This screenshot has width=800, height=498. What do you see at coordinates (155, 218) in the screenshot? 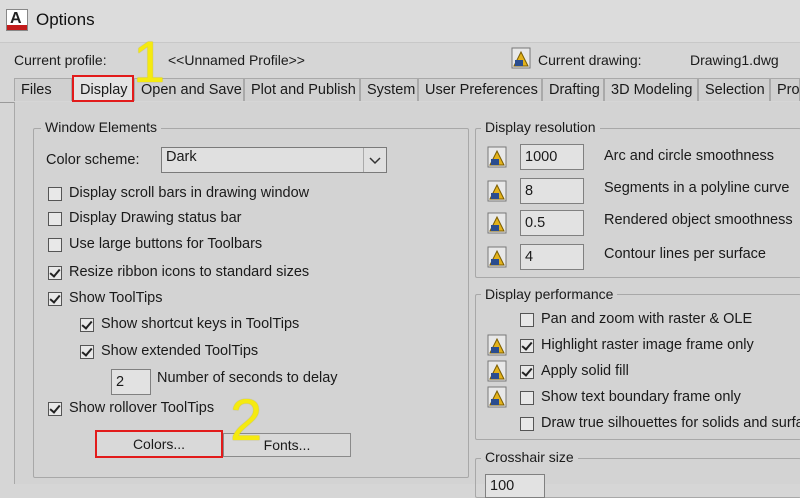
I see `status-bar-label: Display Drawing status bar` at bounding box center [155, 218].